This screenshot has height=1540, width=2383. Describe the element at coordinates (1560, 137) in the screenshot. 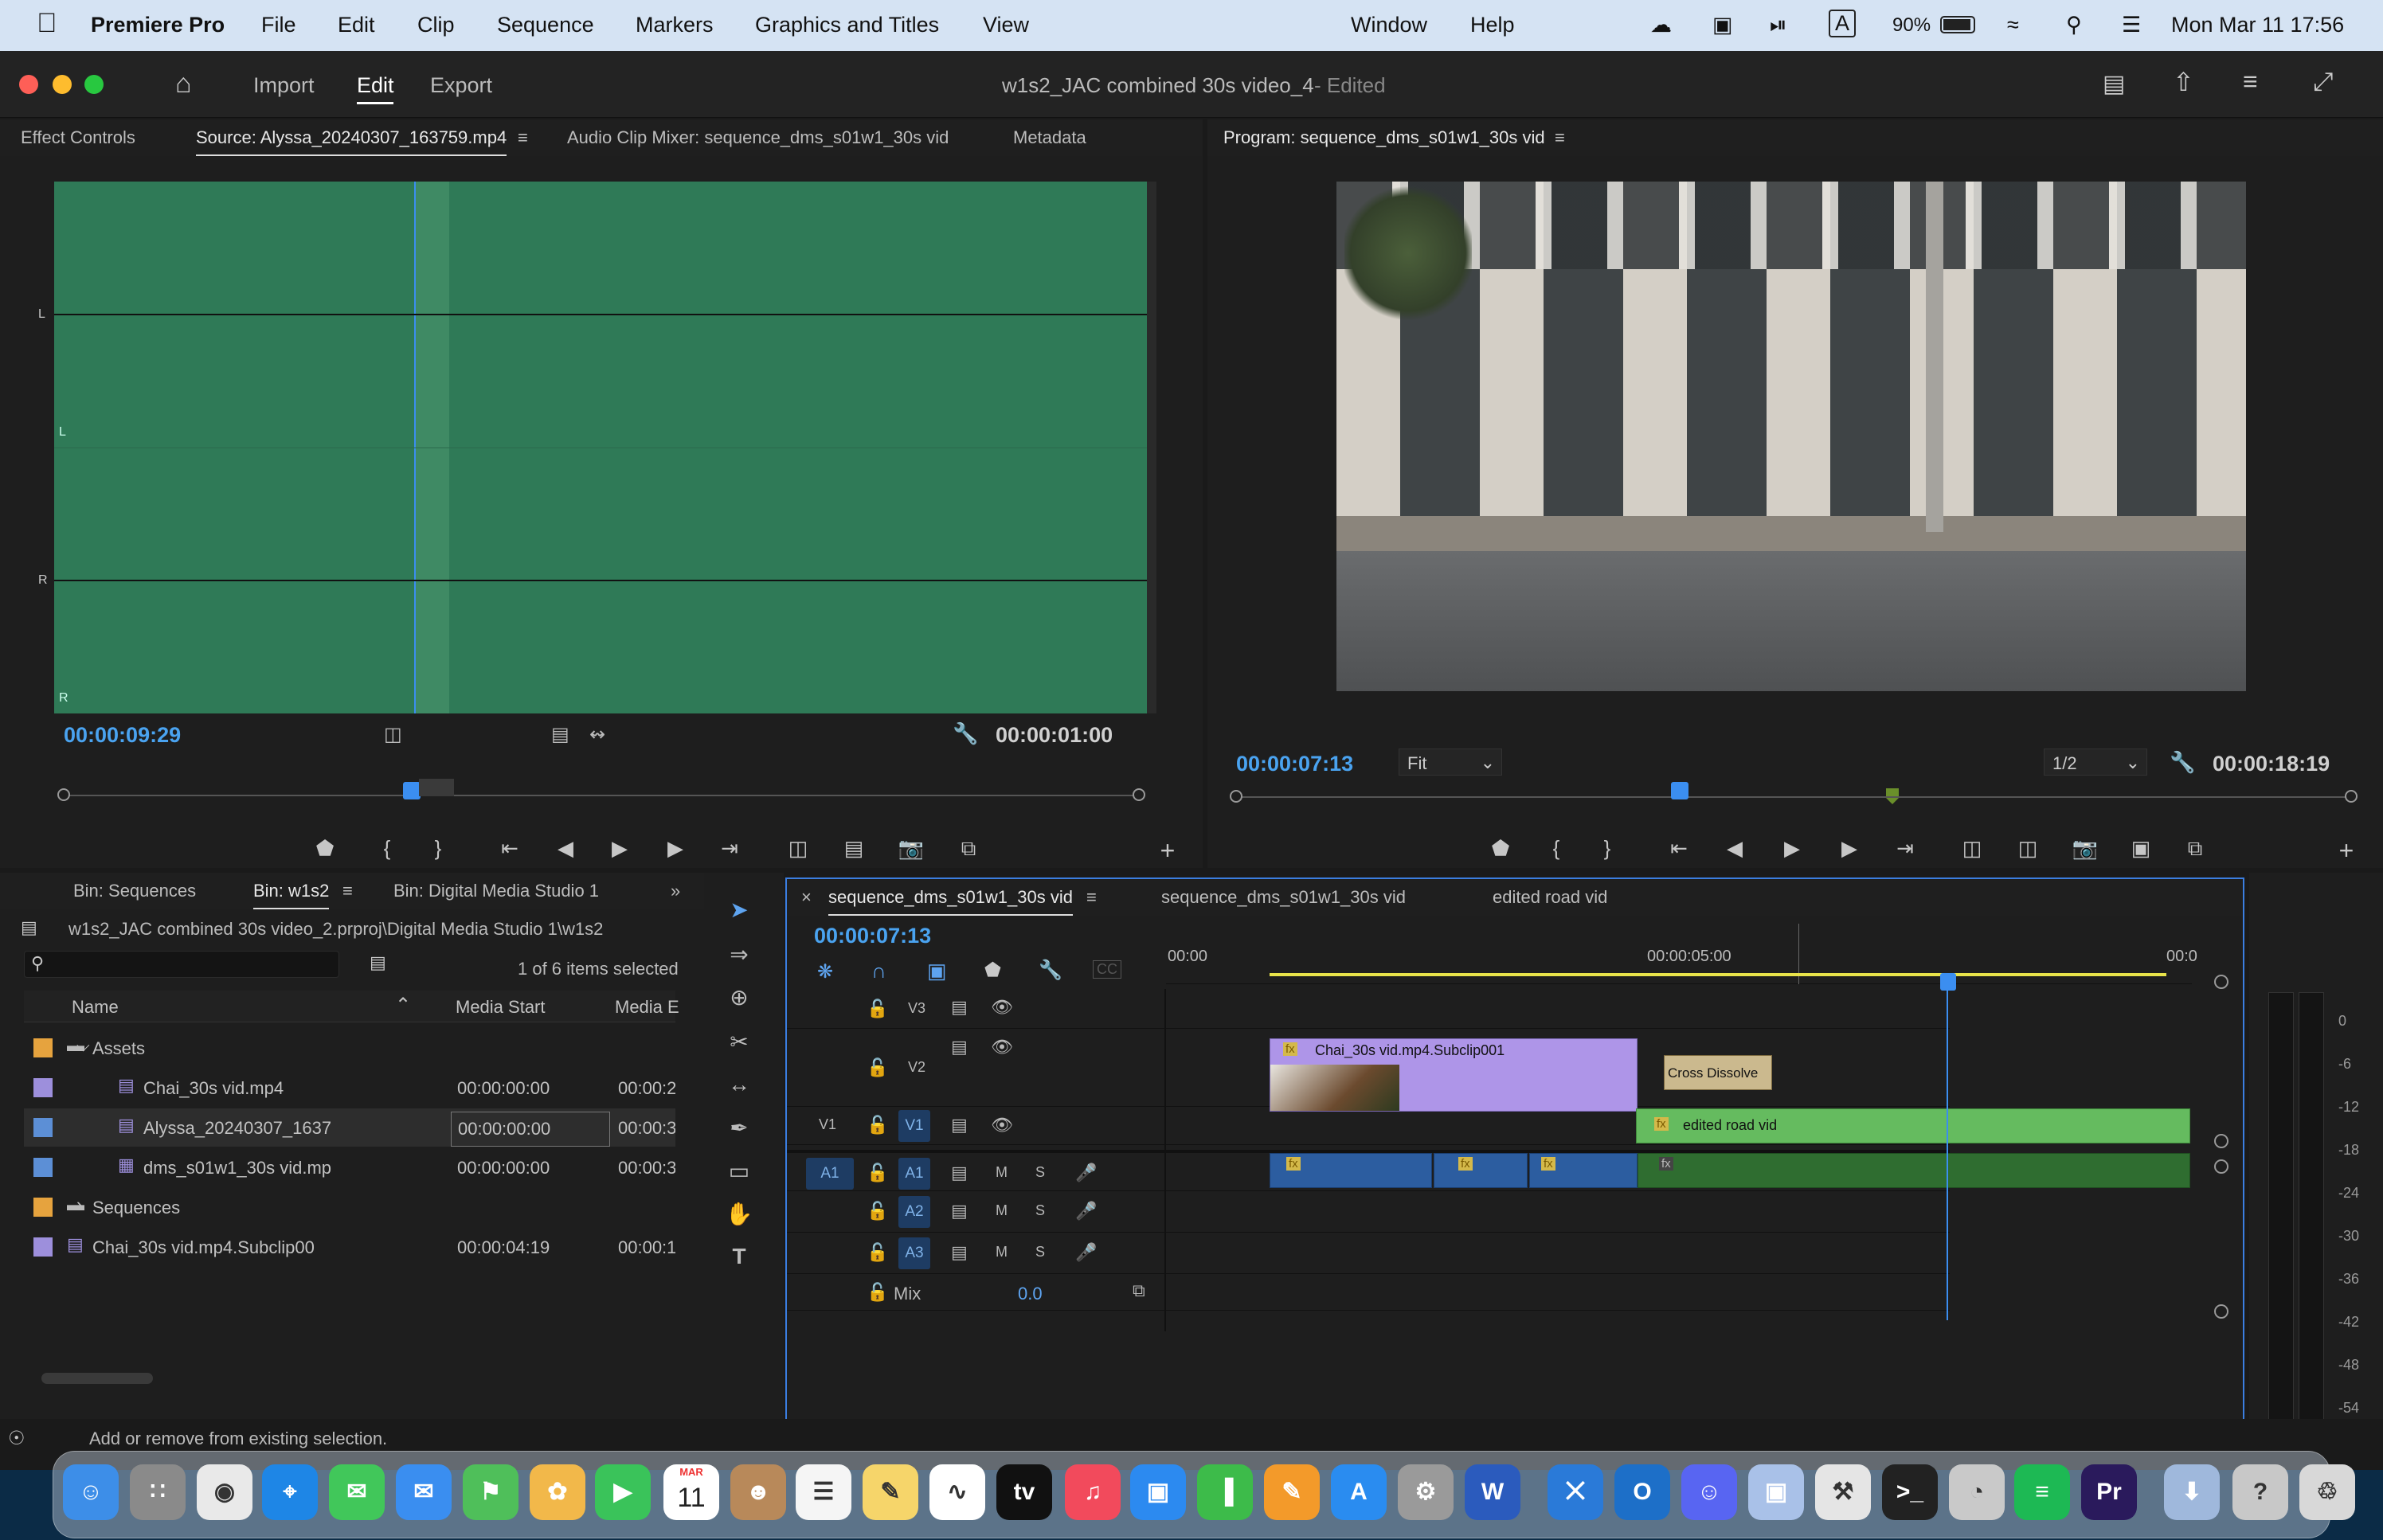

I see `program-menu-icon: ≡` at that location.